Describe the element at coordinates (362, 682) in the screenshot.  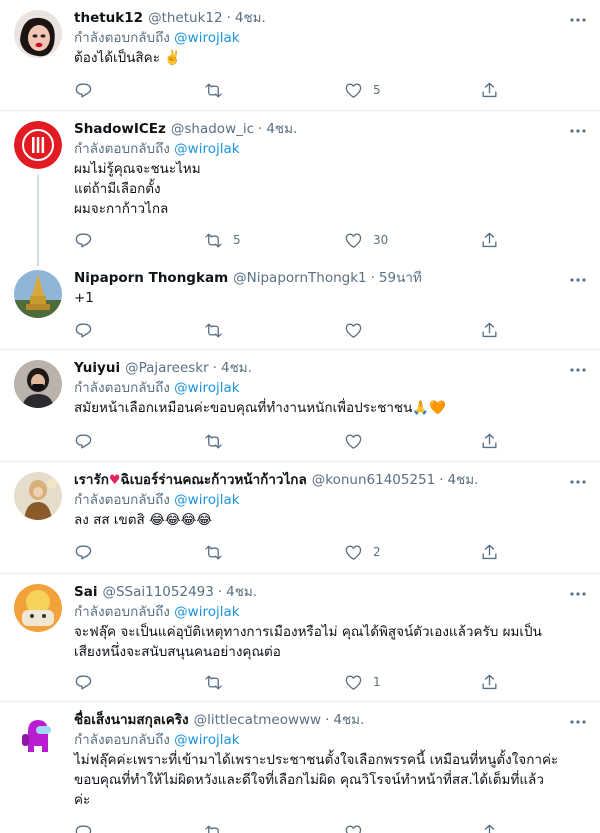
I see `like-button: 1` at that location.